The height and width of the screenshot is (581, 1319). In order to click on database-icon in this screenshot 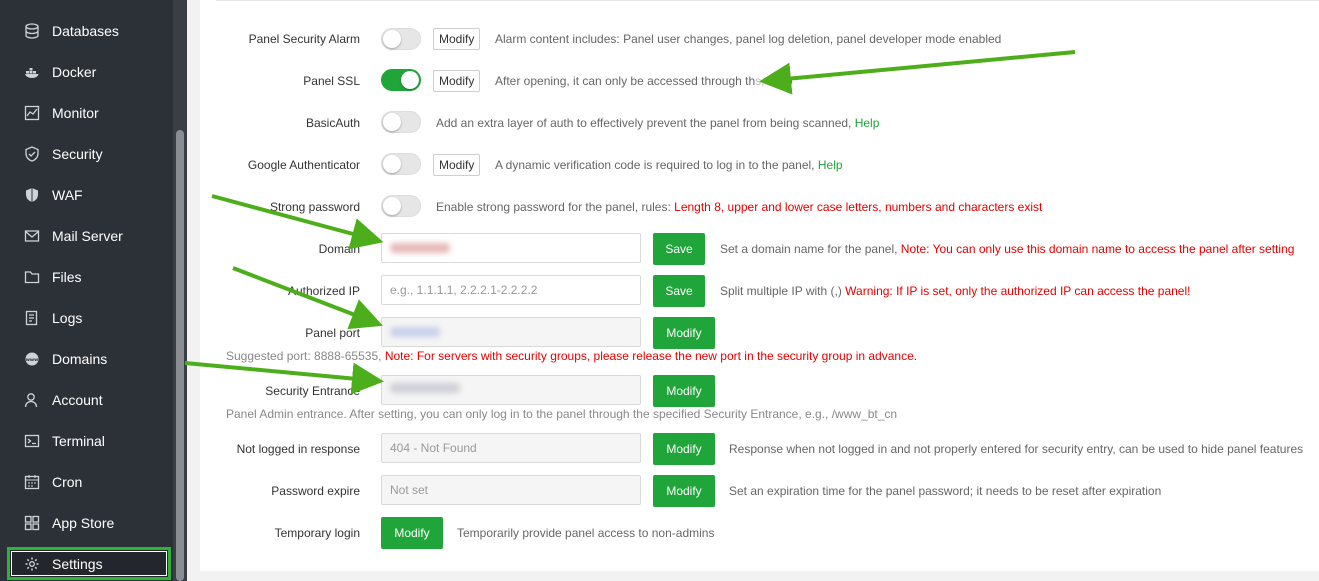, I will do `click(32, 30)`.